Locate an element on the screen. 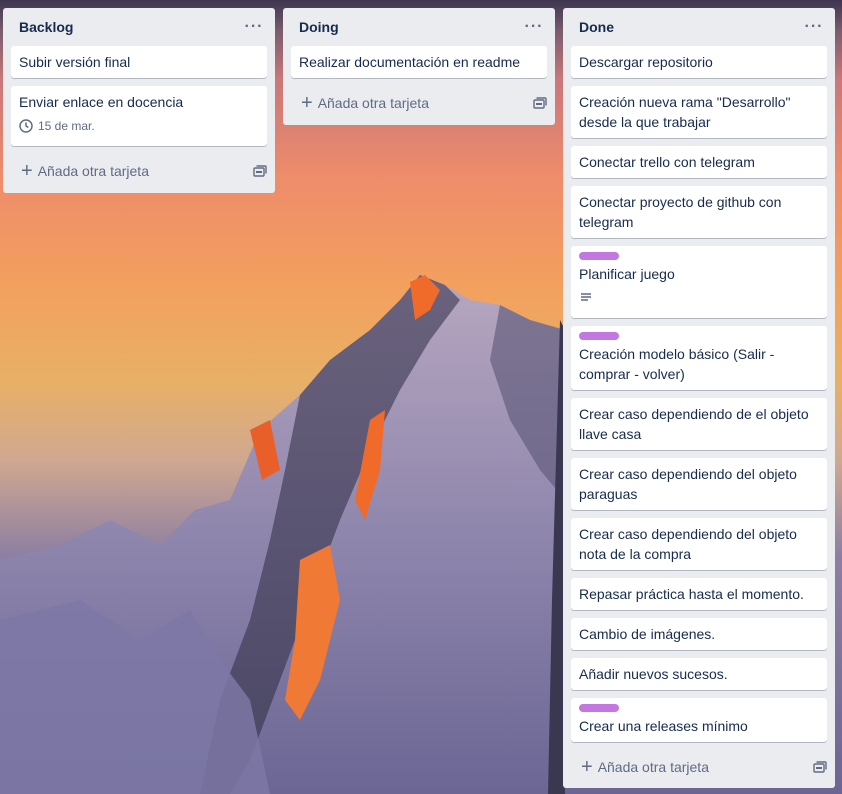 This screenshot has height=794, width=842. card: Añadir nuevos sucesos. is located at coordinates (699, 674).